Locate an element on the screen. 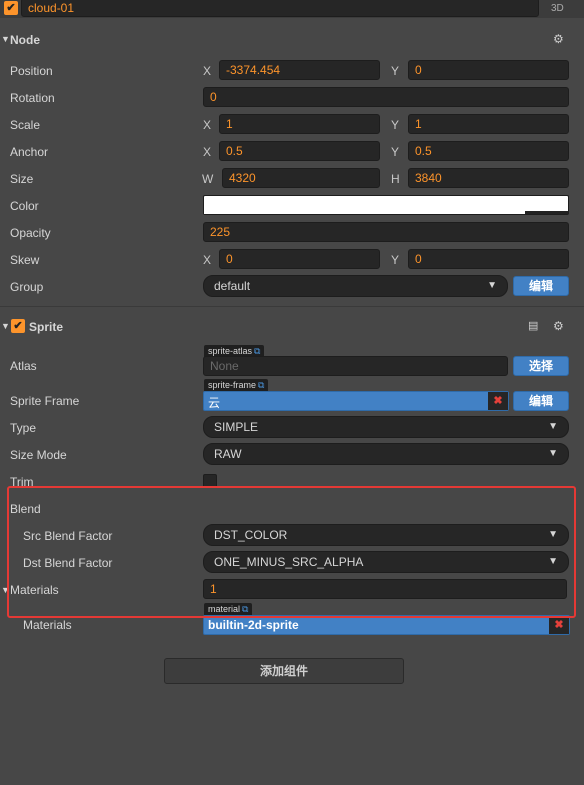  type-value: SIMPLE is located at coordinates (236, 427).